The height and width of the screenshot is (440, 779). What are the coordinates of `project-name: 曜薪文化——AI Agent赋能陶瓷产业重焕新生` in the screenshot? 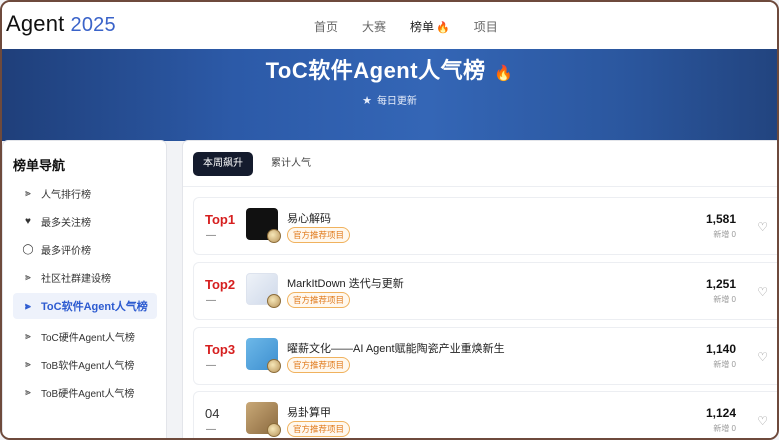 It's located at (396, 348).